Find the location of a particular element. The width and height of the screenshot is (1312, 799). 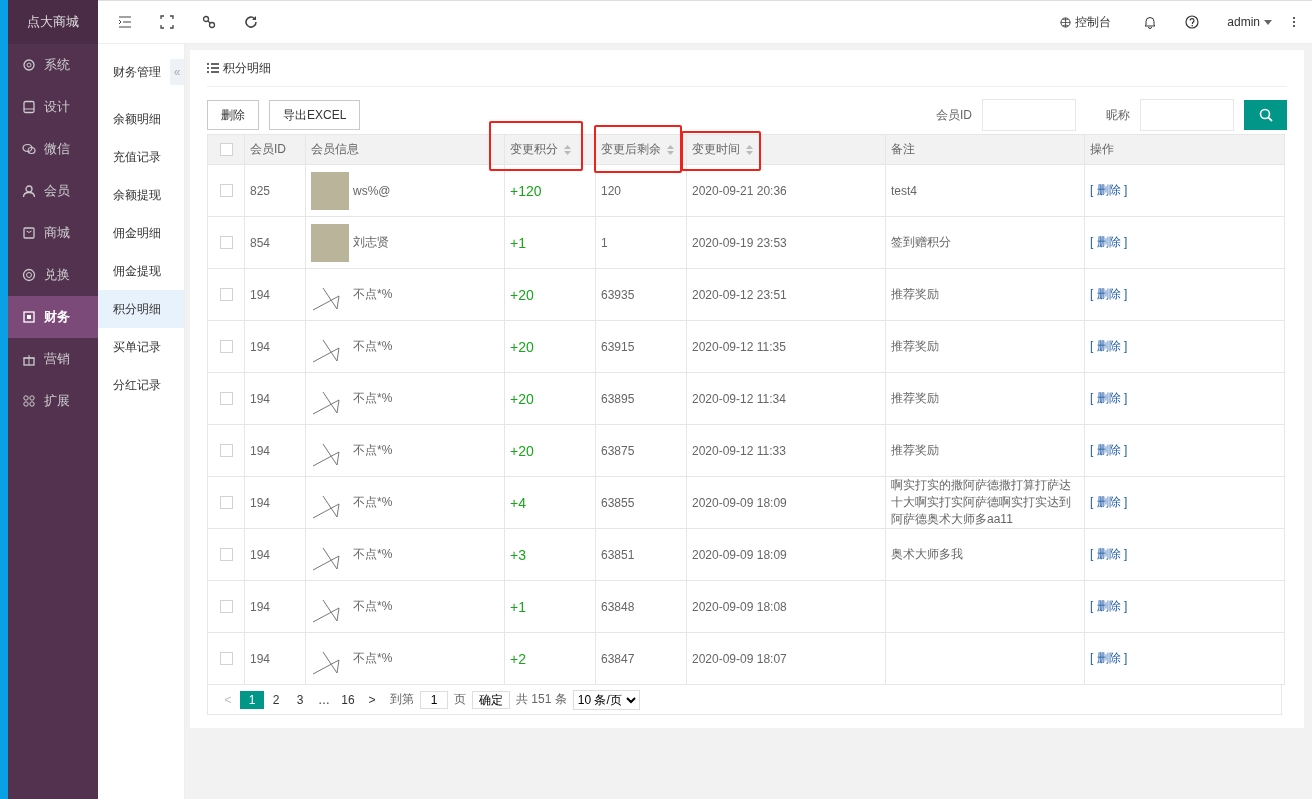

globe-icon is located at coordinates (1066, 22).